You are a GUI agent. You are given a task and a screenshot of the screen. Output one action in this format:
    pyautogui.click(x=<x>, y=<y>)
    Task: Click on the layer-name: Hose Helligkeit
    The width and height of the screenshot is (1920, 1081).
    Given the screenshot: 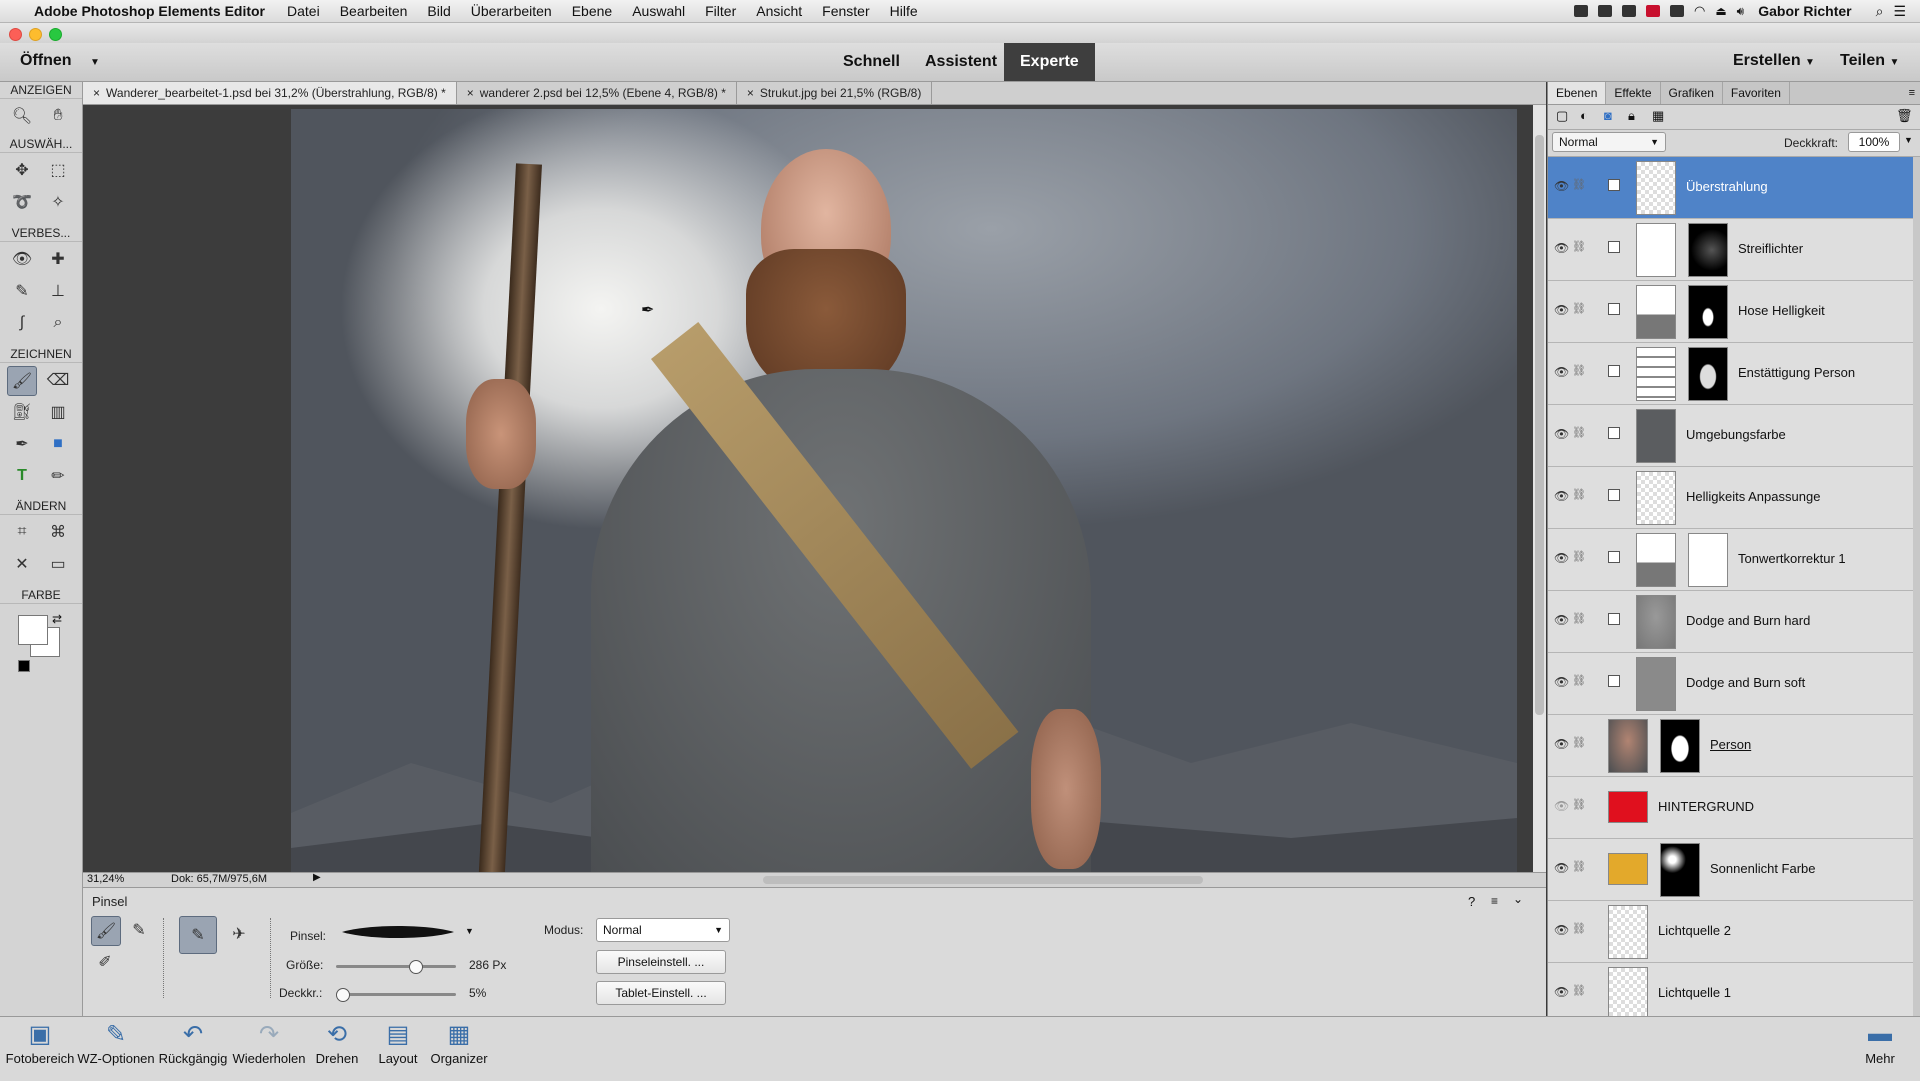 What is the action you would take?
    pyautogui.click(x=1781, y=310)
    